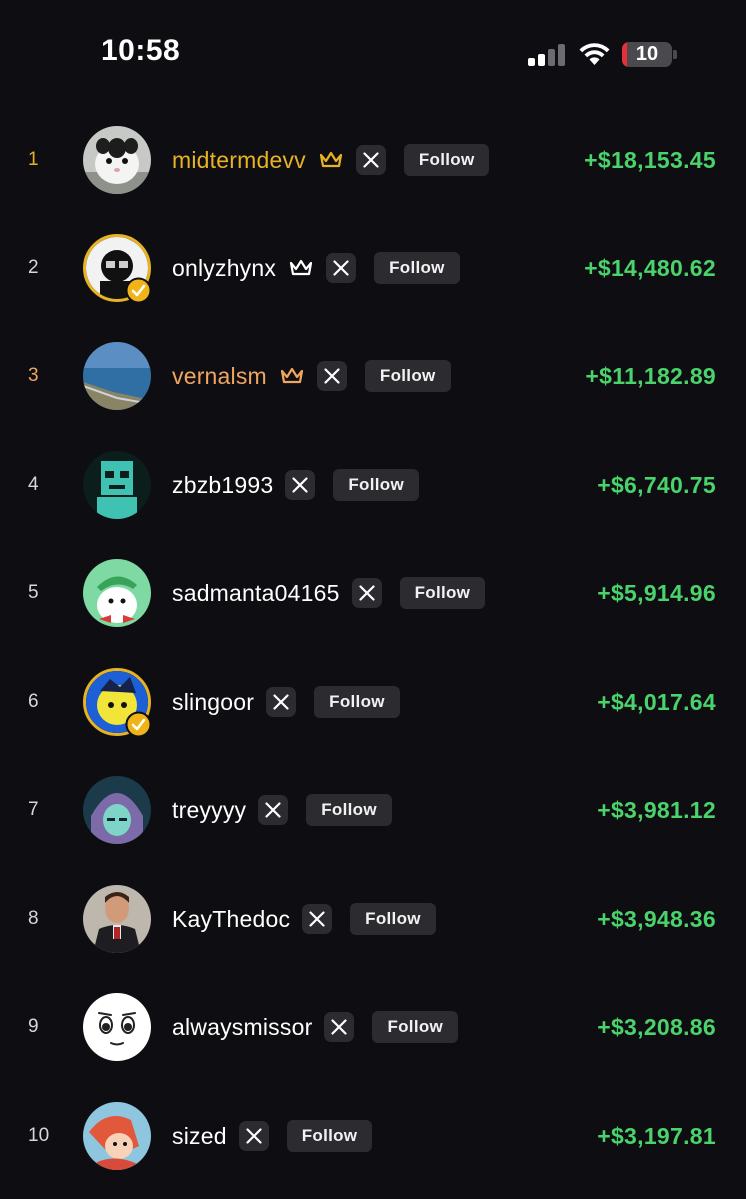 The image size is (746, 1199). I want to click on username: zbzb1993, so click(222, 485).